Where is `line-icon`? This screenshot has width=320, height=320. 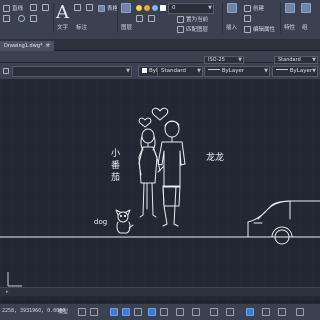 line-icon is located at coordinates (6, 8).